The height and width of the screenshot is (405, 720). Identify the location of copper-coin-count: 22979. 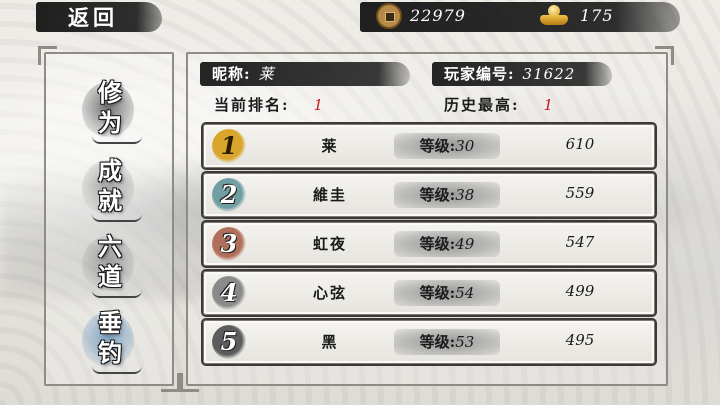
(438, 15).